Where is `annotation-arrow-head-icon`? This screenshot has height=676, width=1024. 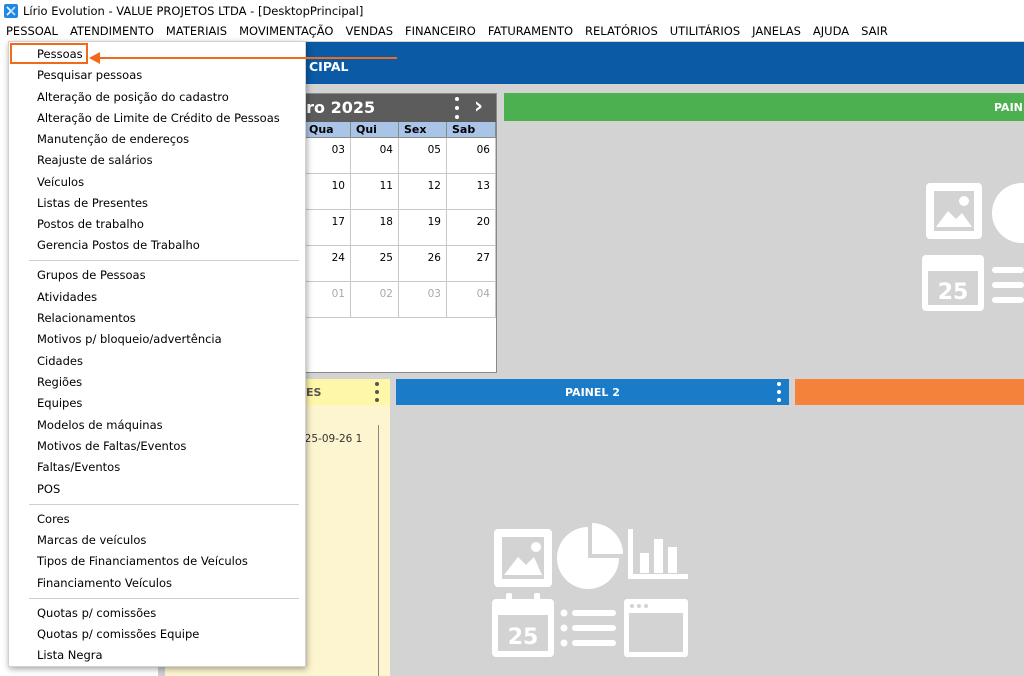
annotation-arrow-head-icon is located at coordinates (94, 58).